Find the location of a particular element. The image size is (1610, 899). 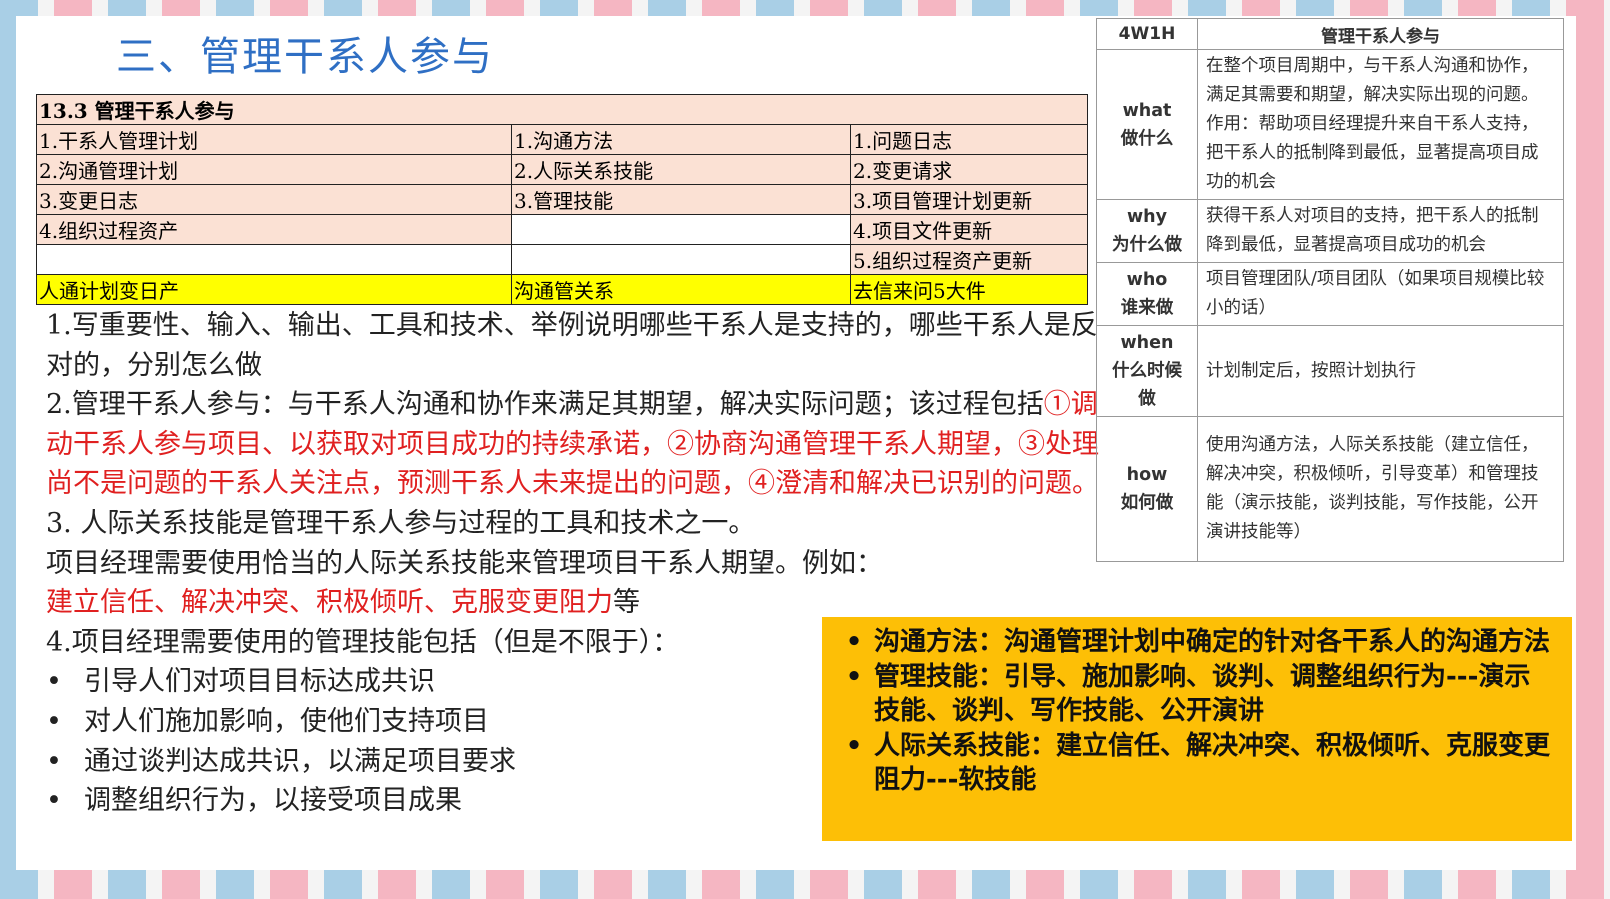

itto-input-cell: 4.组织过程资产 is located at coordinates (274, 229).